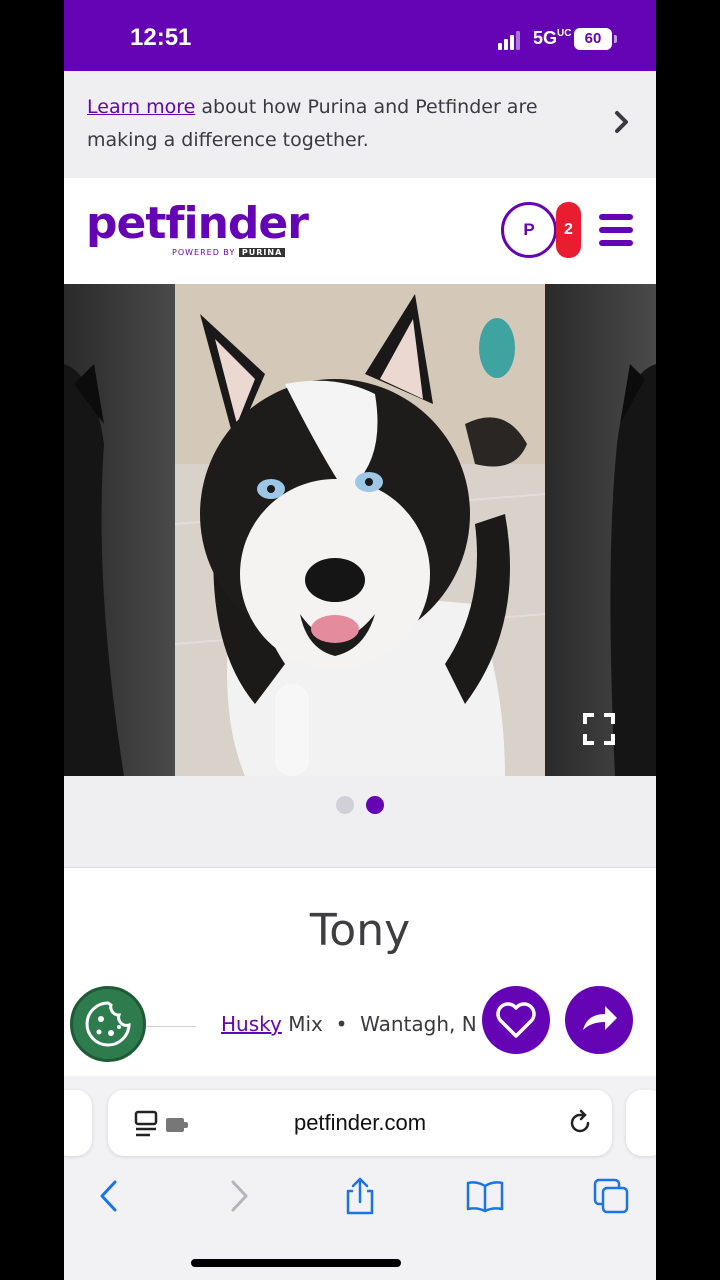  I want to click on favorite-button, so click(516, 1020).